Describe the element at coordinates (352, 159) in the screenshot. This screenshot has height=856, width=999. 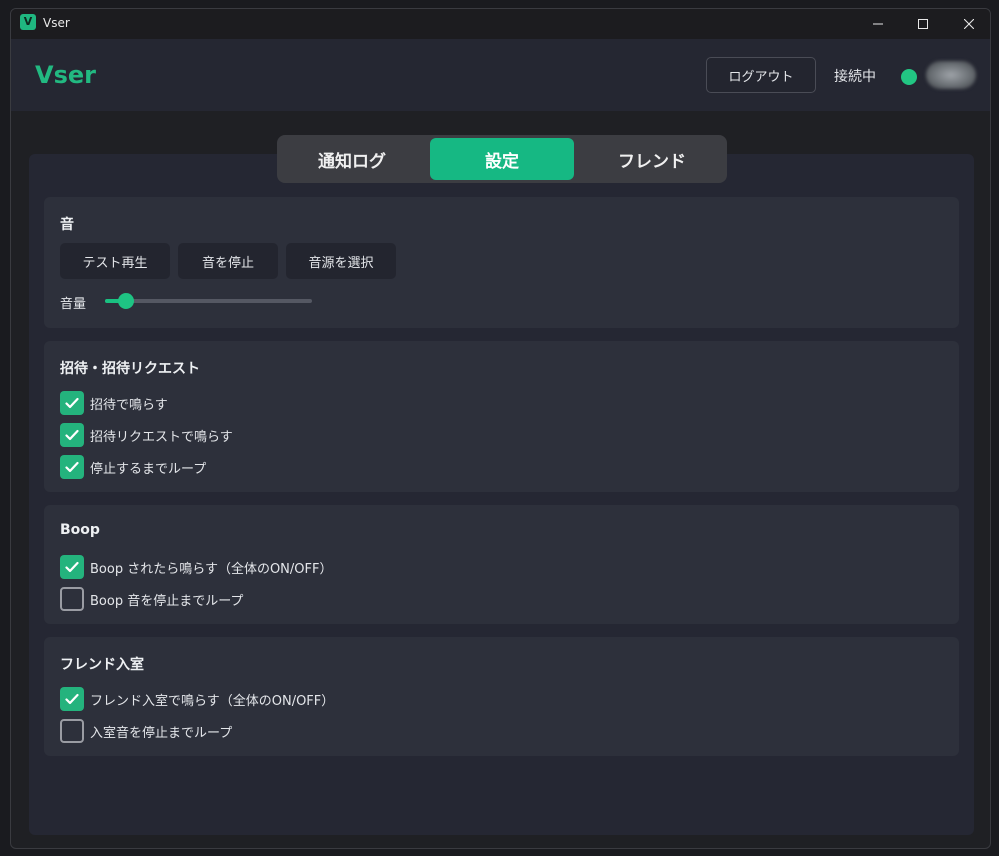
I see `tab-notification-log: 通知ログ` at that location.